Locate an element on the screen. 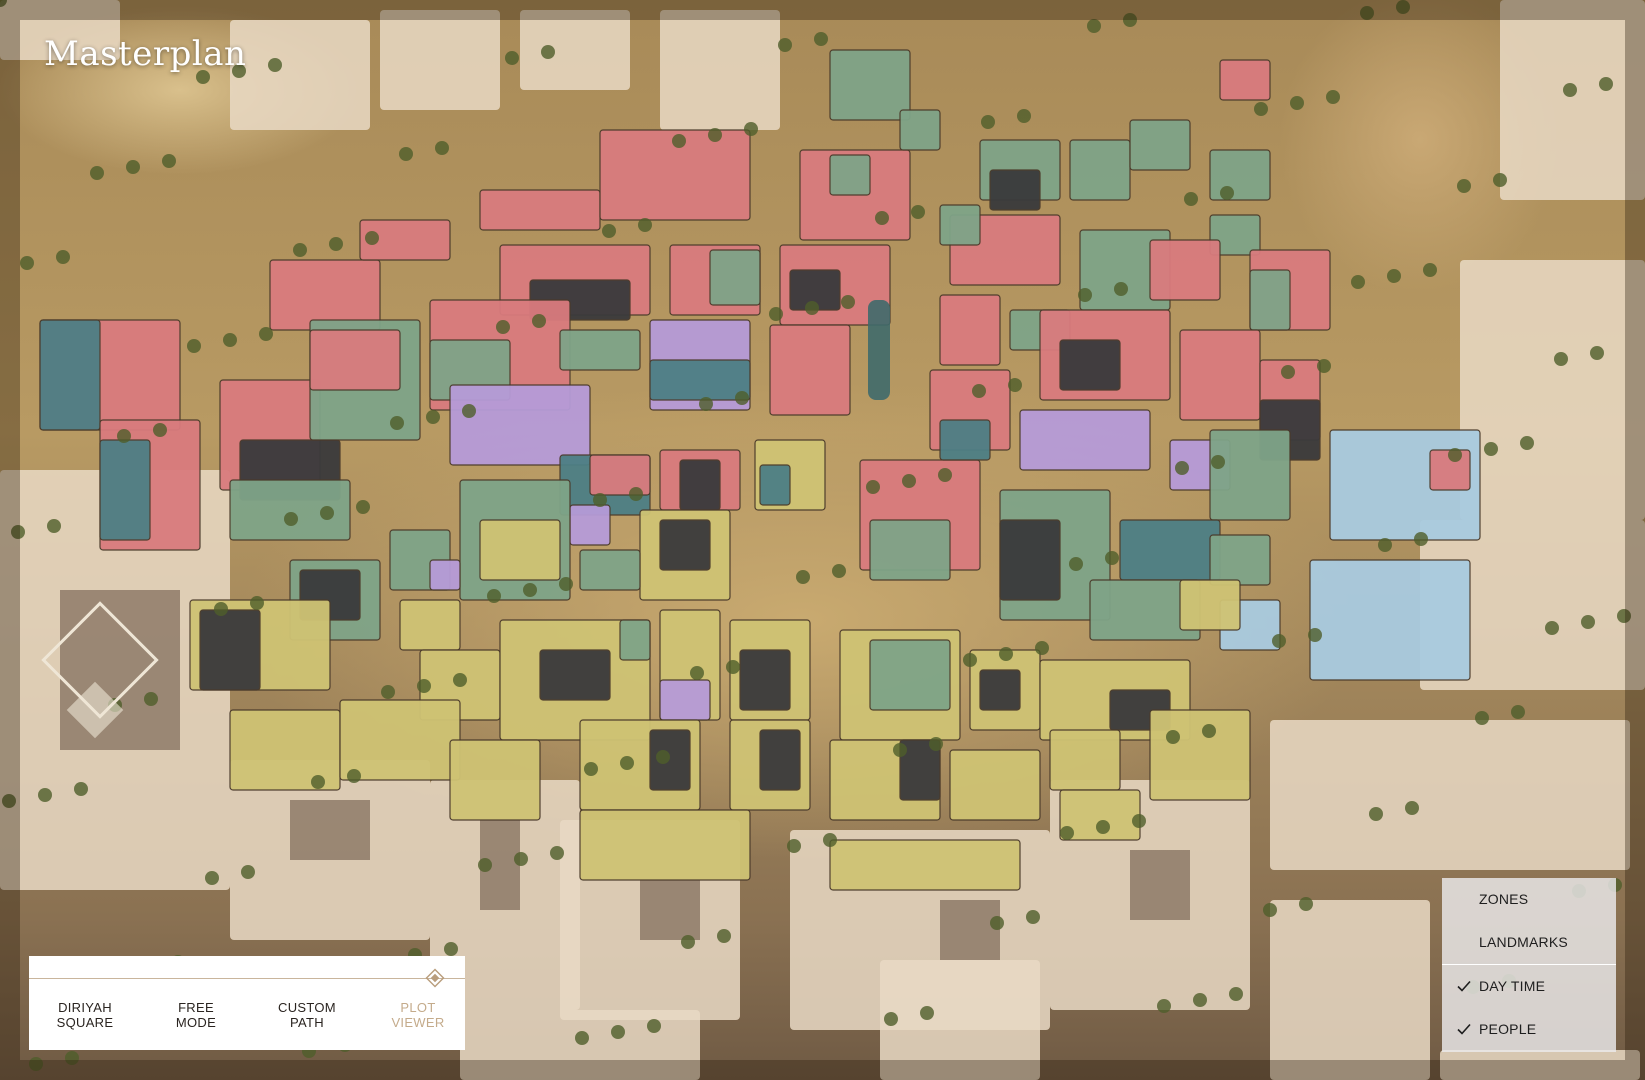 The width and height of the screenshot is (1645, 1080). mode-label-line2: MODE is located at coordinates (196, 1022).